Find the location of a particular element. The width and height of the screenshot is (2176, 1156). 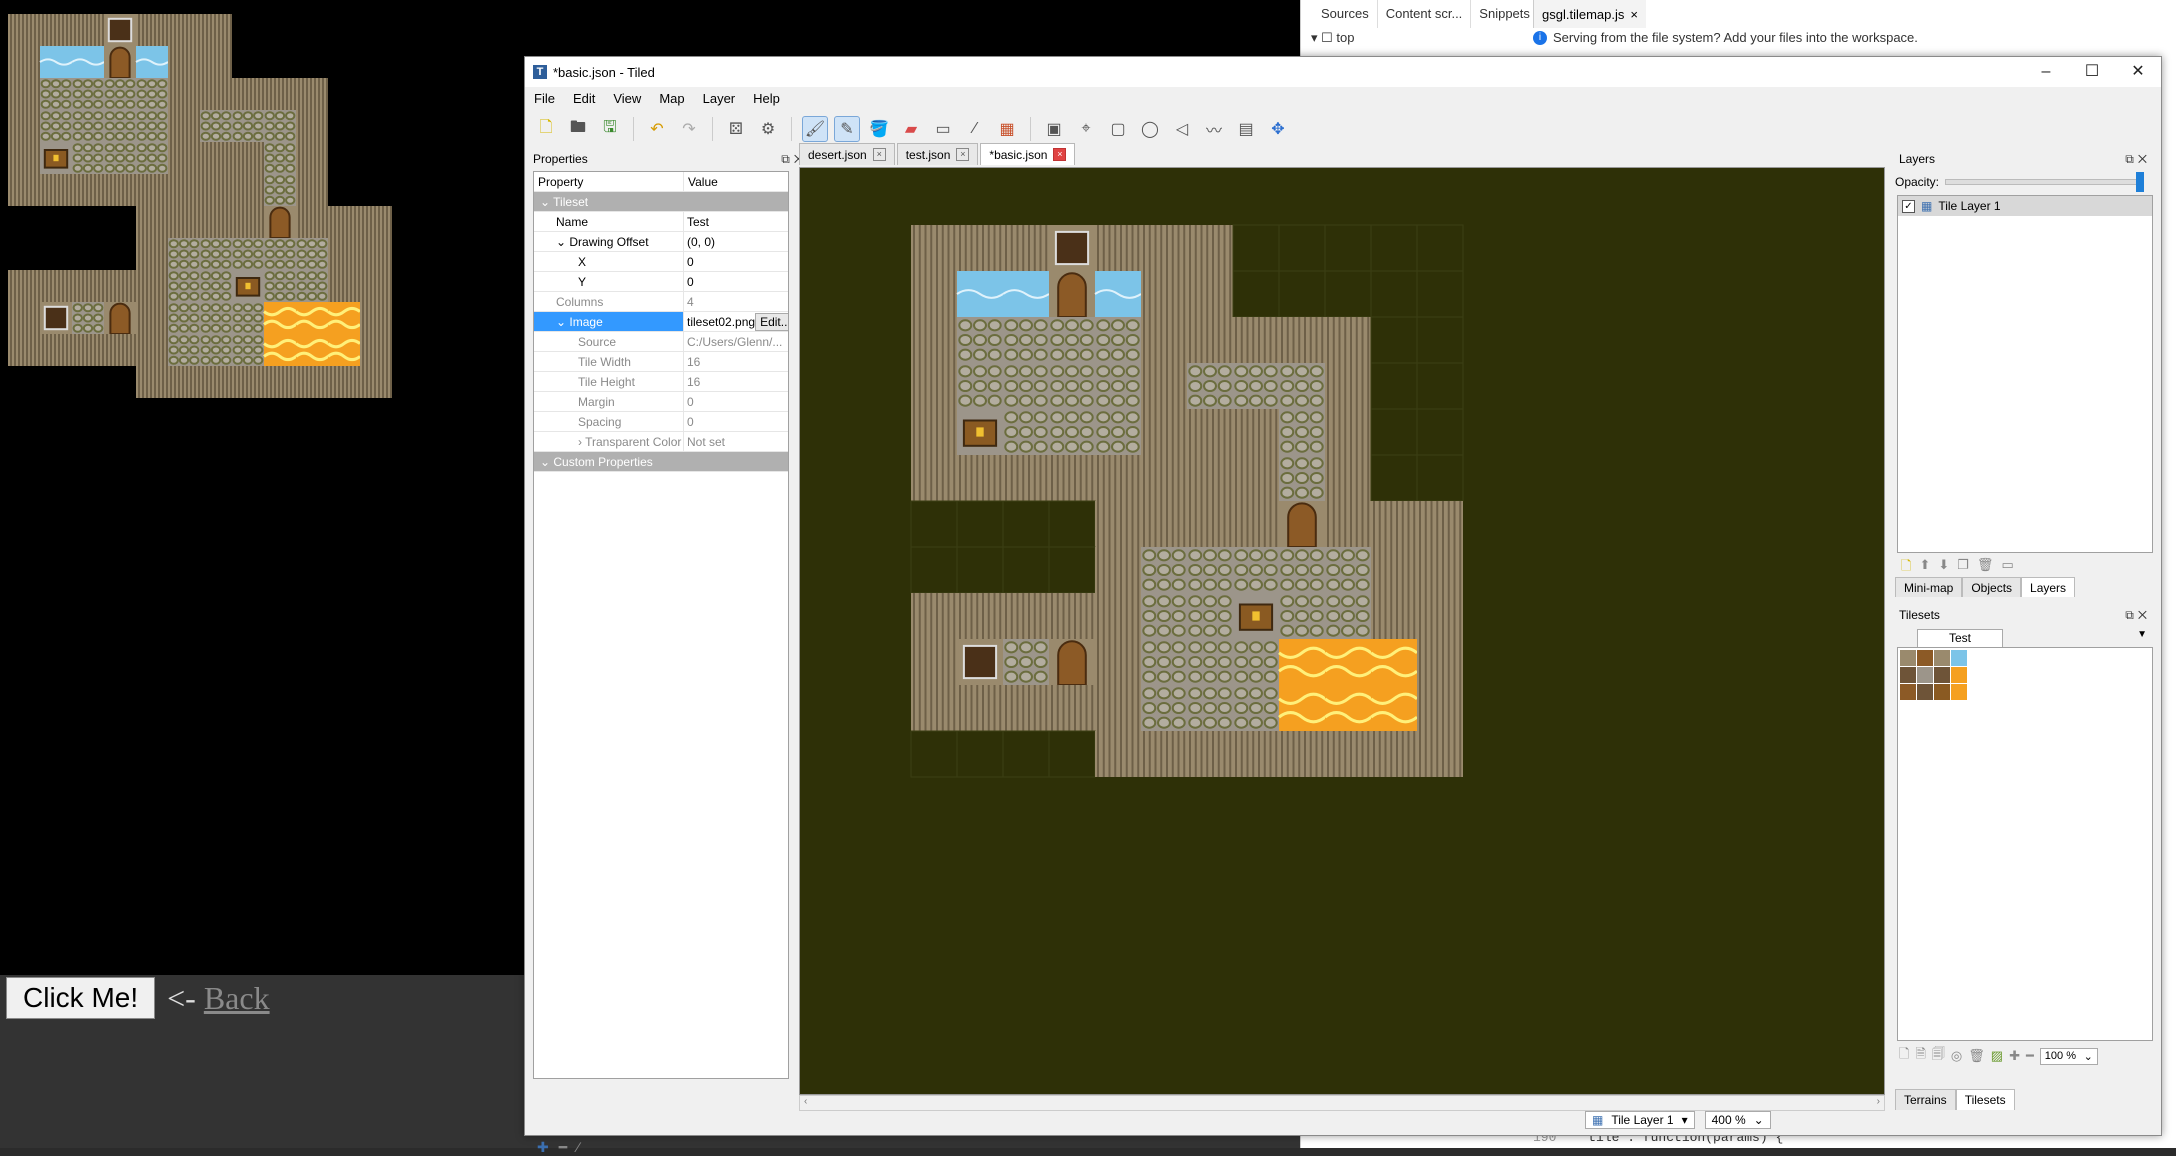

menu-file: File is located at coordinates (544, 98).